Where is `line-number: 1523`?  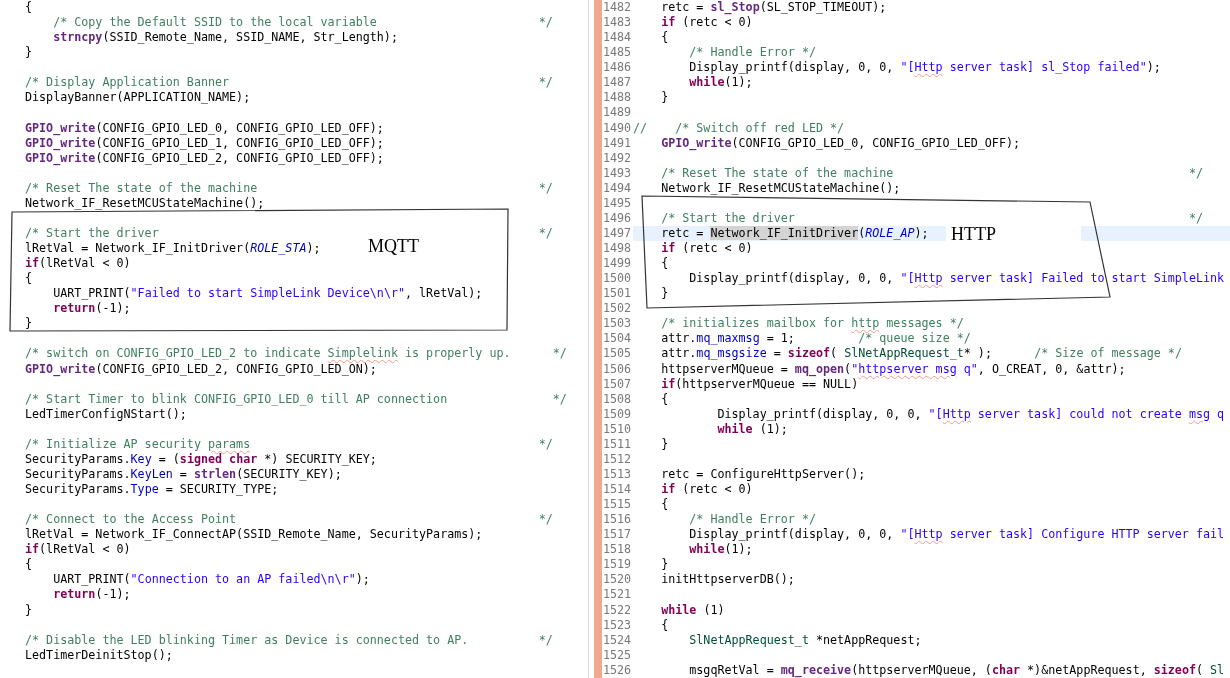
line-number: 1523 is located at coordinates (617, 625).